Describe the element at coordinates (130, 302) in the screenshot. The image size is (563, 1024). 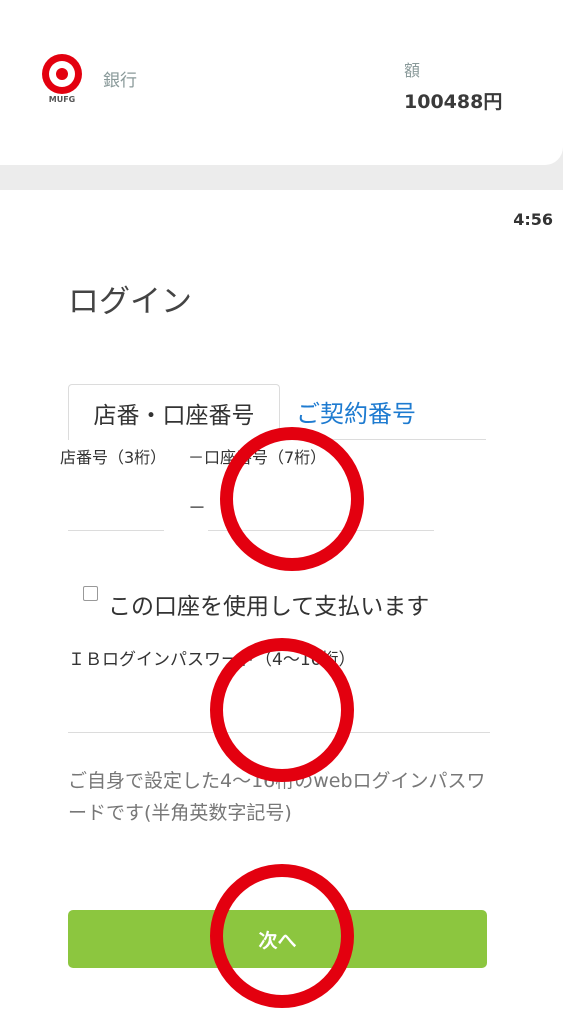
I see `page-title: ログイン` at that location.